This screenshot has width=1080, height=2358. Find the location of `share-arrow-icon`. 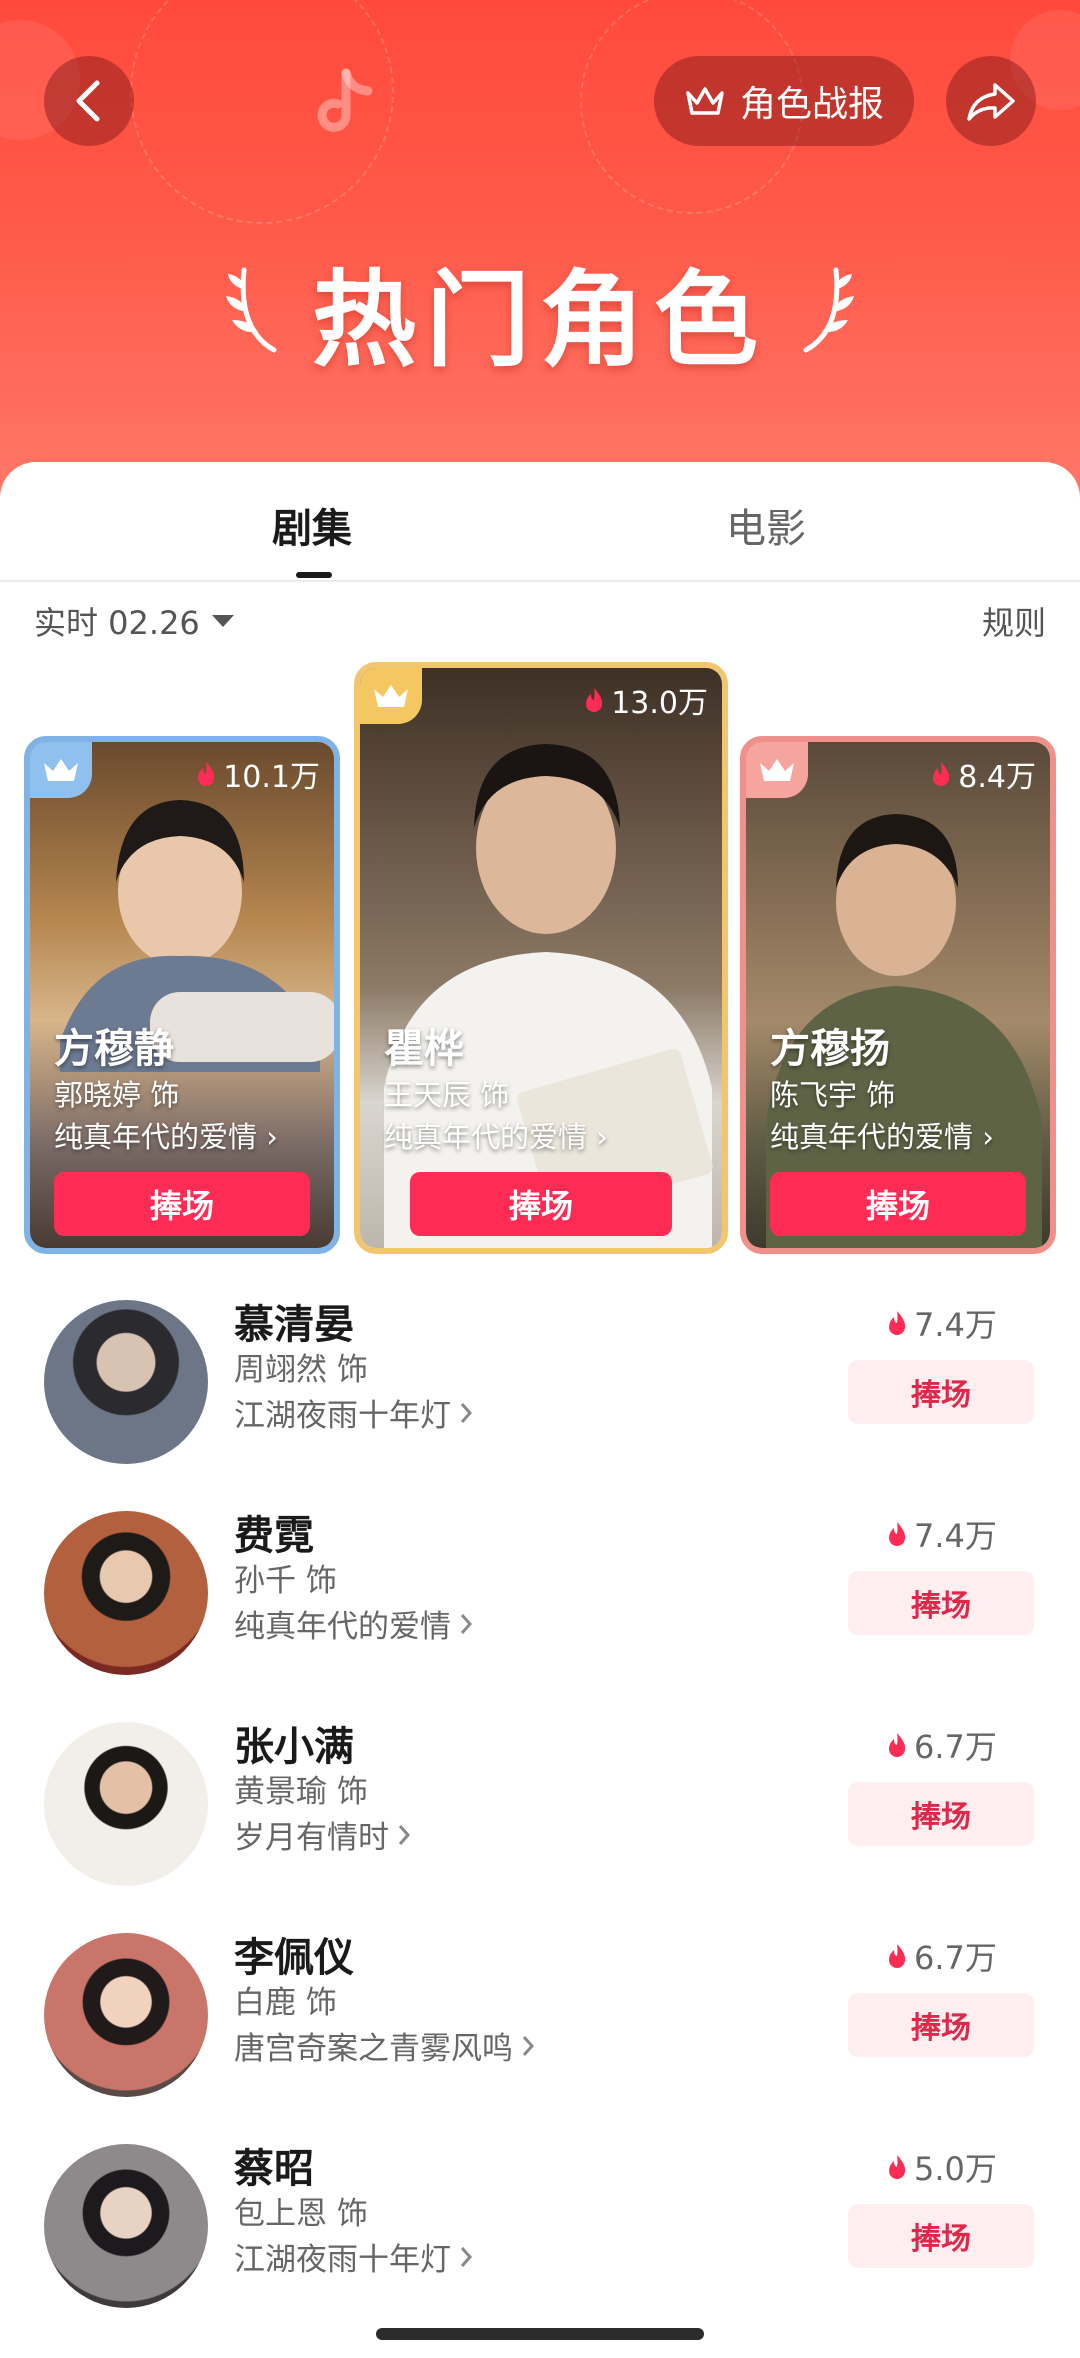

share-arrow-icon is located at coordinates (991, 102).